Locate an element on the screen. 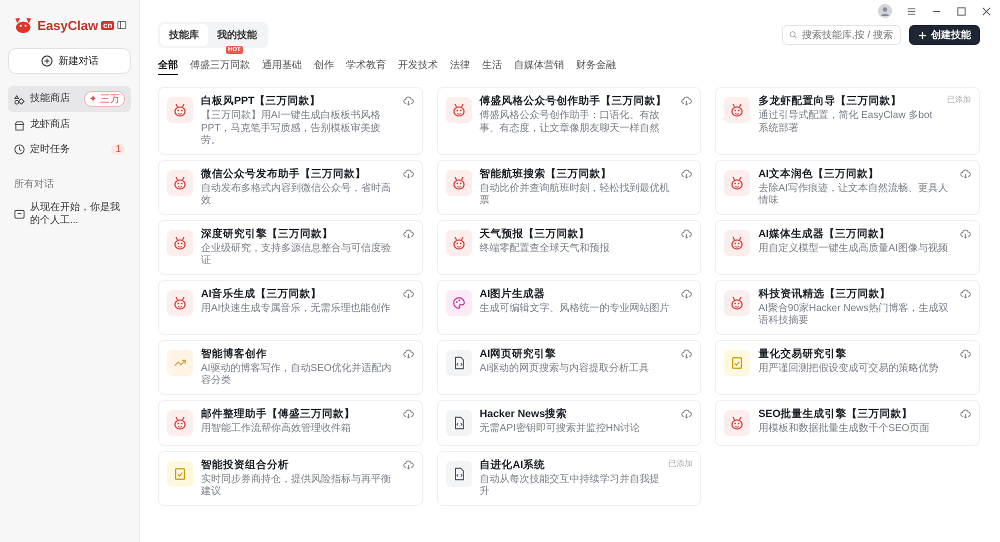 This screenshot has width=1000, height=542. maximize-icon is located at coordinates (961, 11).